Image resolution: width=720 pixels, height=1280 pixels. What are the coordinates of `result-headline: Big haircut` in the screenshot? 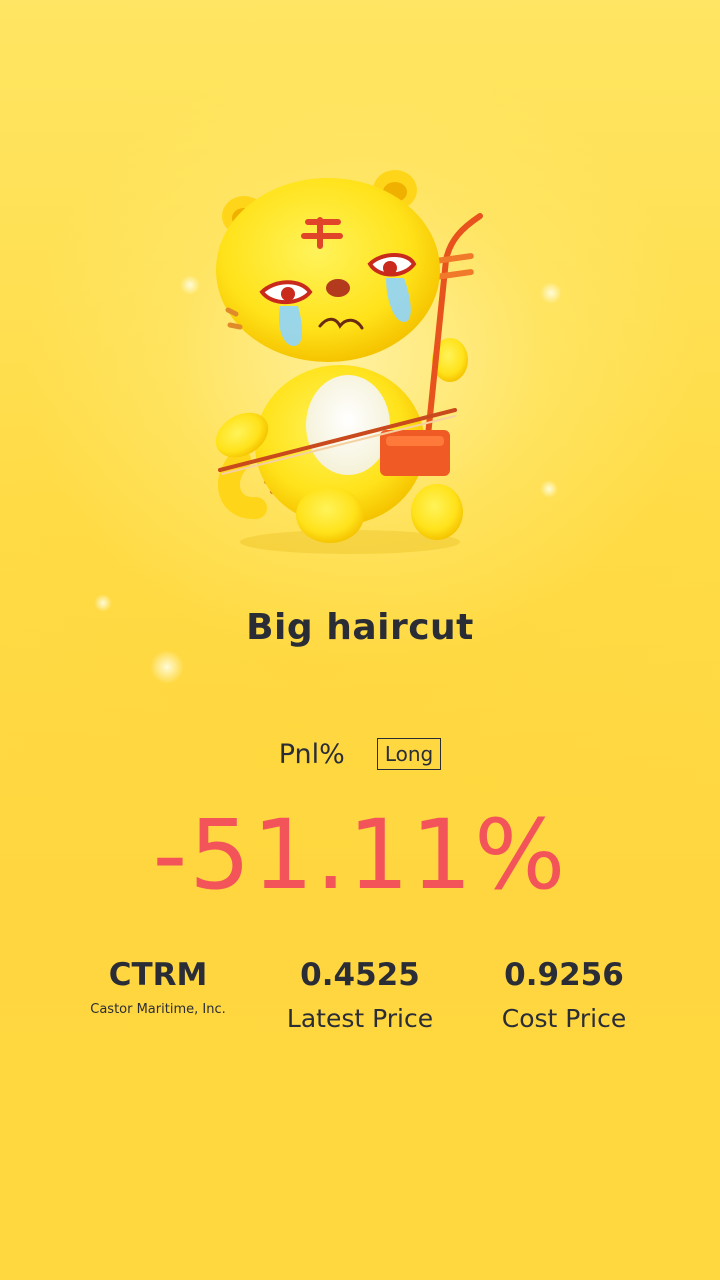 It's located at (360, 627).